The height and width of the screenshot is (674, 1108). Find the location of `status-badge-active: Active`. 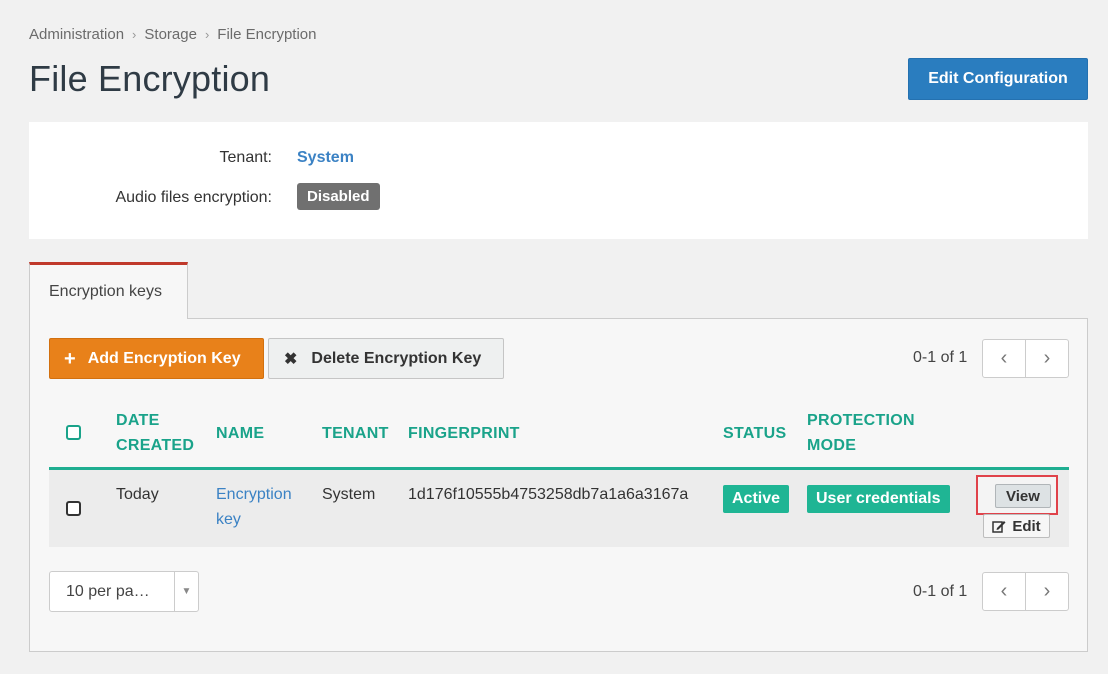

status-badge-active: Active is located at coordinates (756, 499).